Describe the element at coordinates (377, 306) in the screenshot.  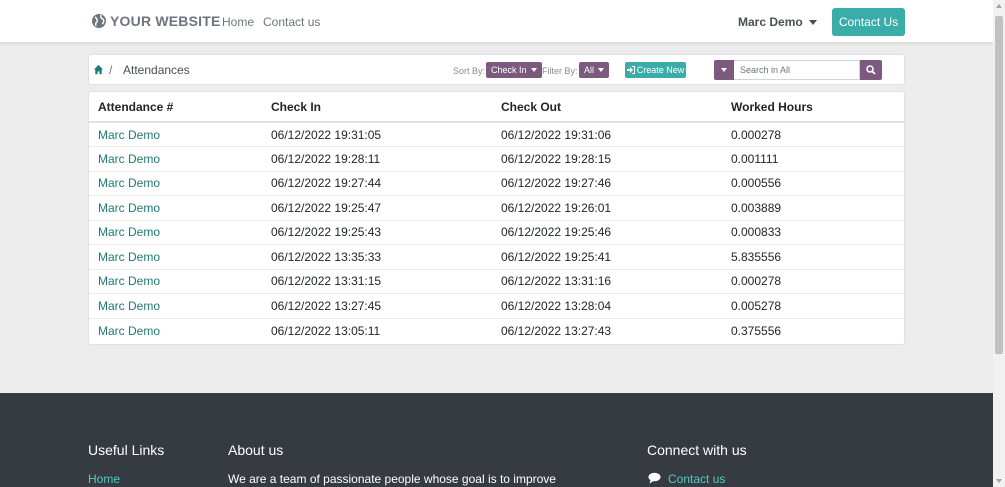
I see `check-in-cell: 06/12/2022 13:27:45` at that location.